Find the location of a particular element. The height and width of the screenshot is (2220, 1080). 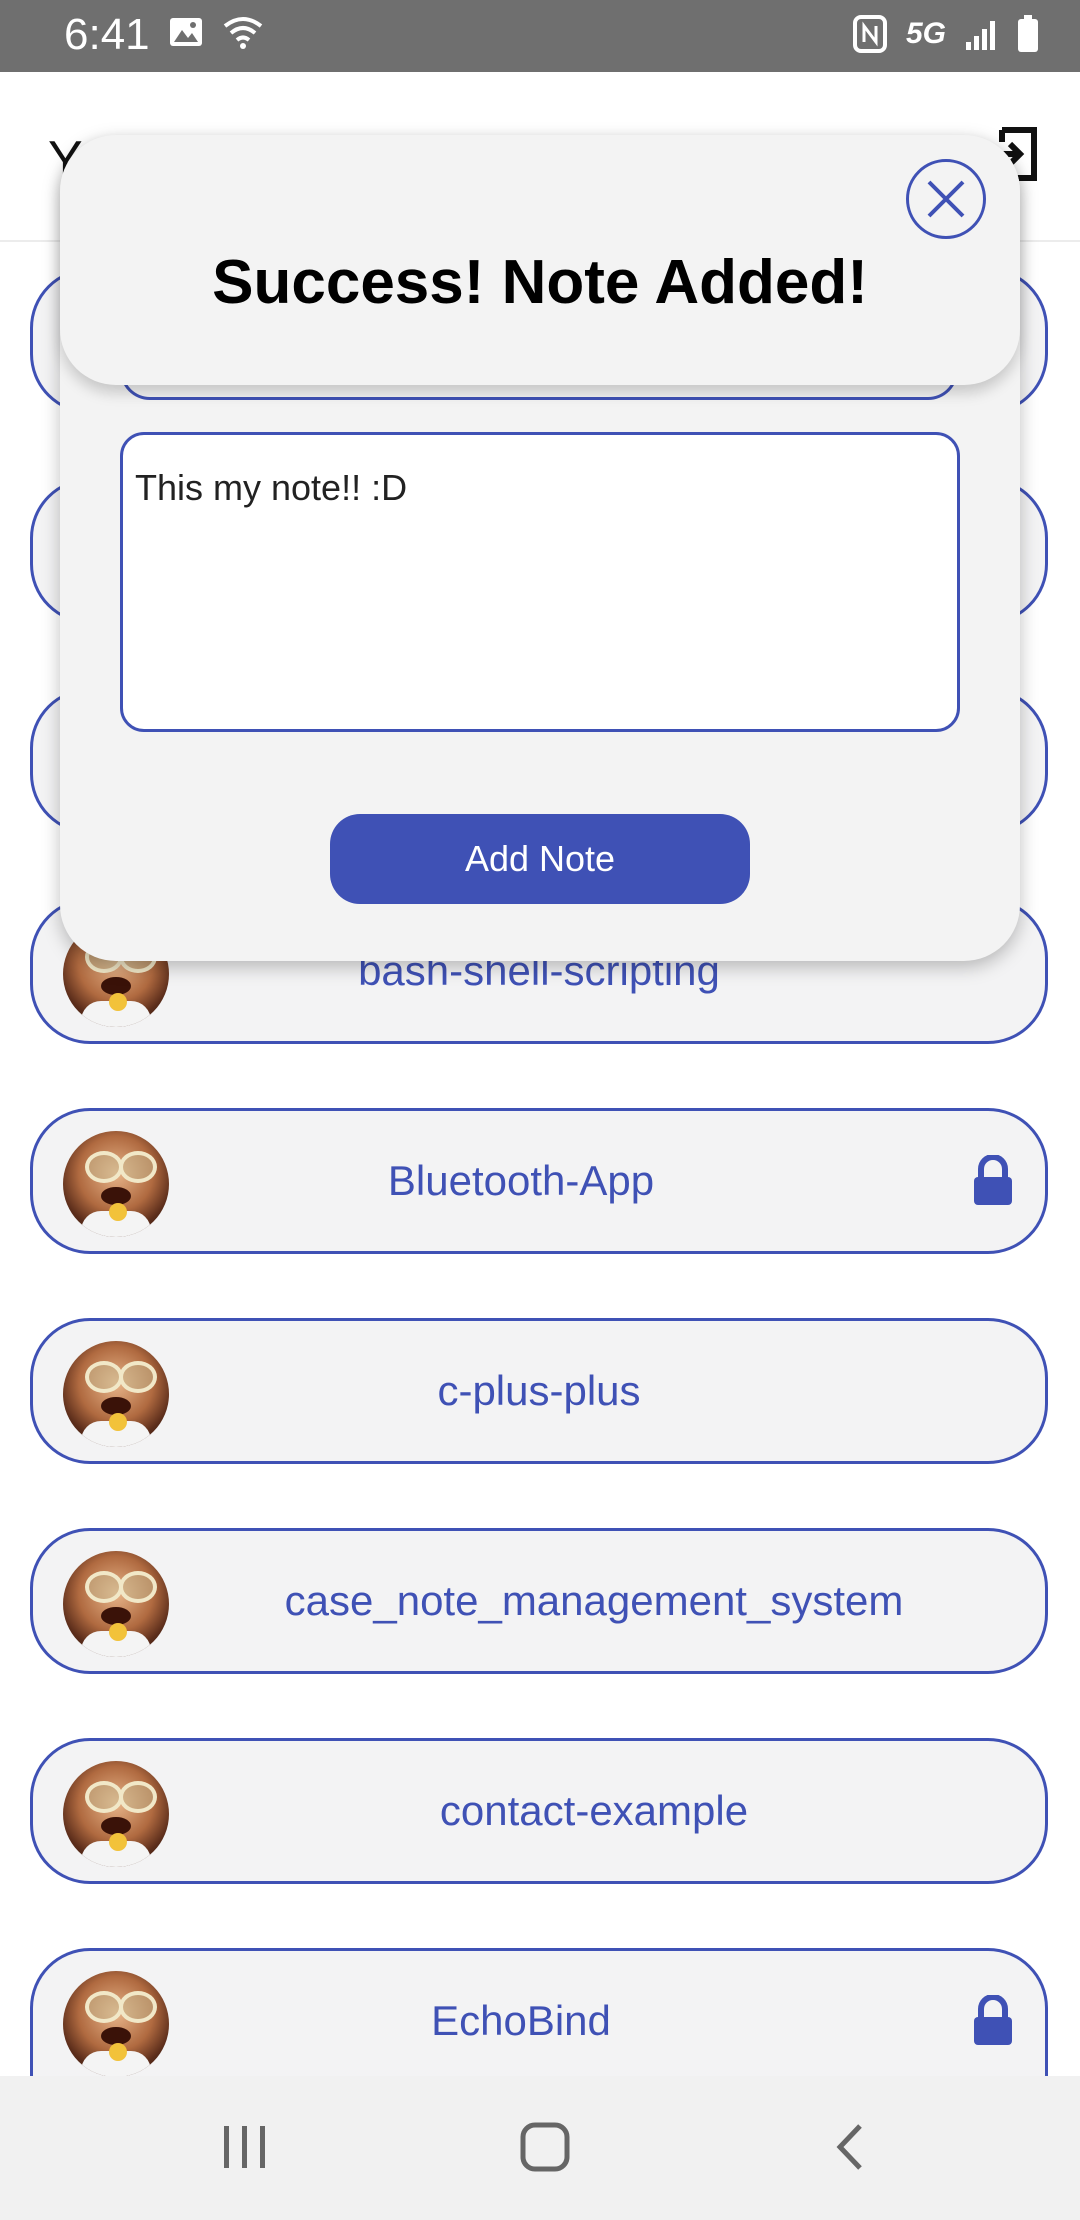

repo-card: Bluetooth-App is located at coordinates (539, 1181).